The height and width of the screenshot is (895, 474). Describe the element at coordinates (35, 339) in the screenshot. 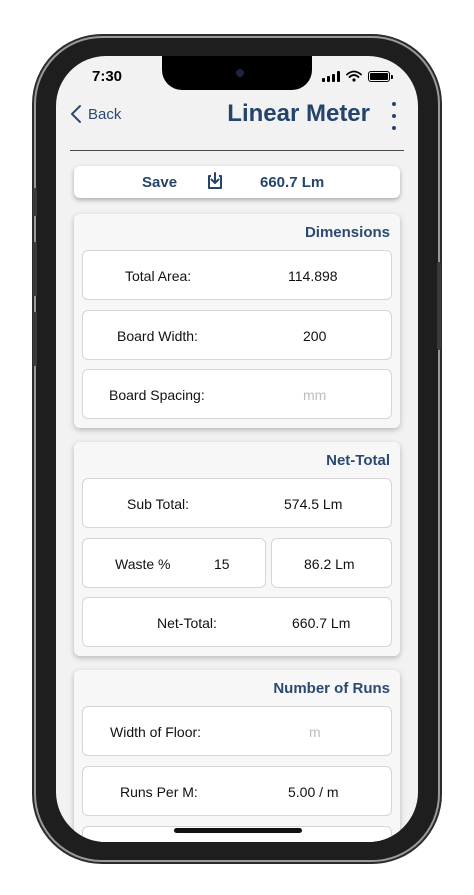

I see `volume-down-button` at that location.